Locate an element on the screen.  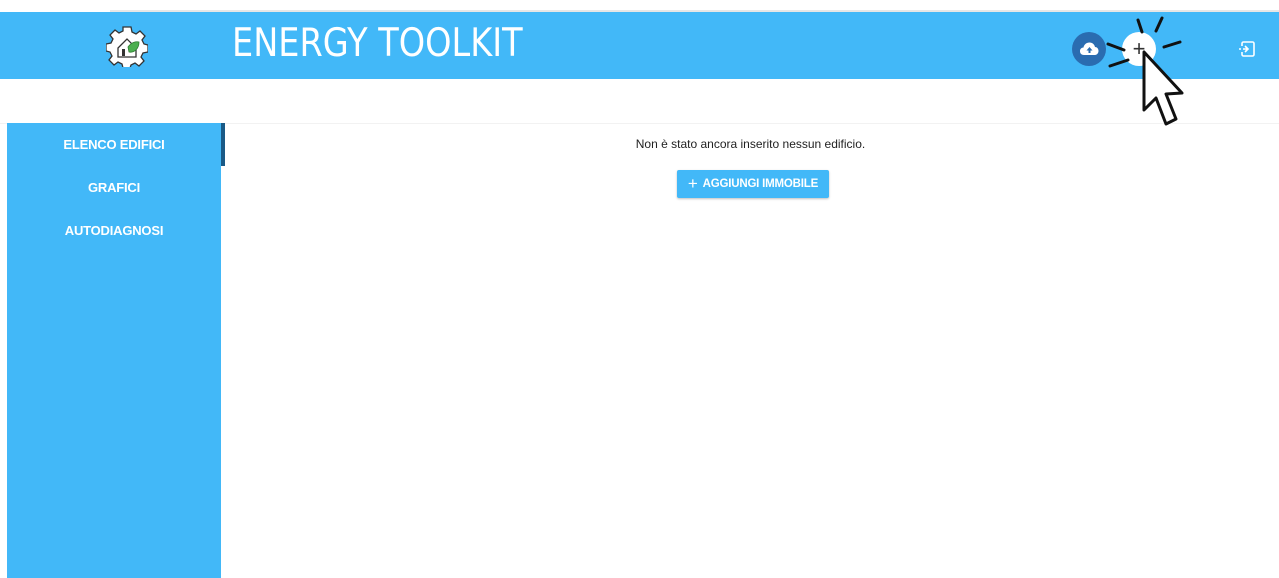
add-property-label: AGGIUNGI IMMOBILE is located at coordinates (760, 184).